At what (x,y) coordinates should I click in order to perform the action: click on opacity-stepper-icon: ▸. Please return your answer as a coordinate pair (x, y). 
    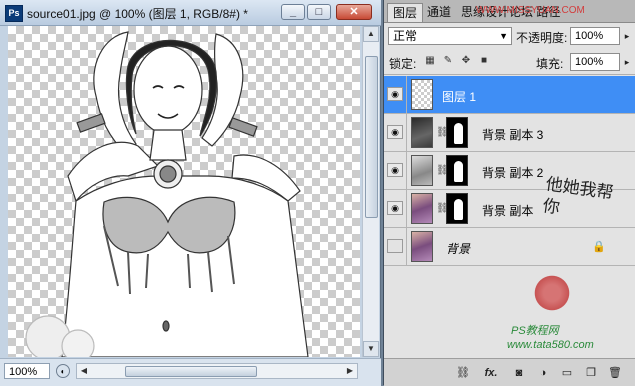
    Looking at the image, I should click on (627, 36).